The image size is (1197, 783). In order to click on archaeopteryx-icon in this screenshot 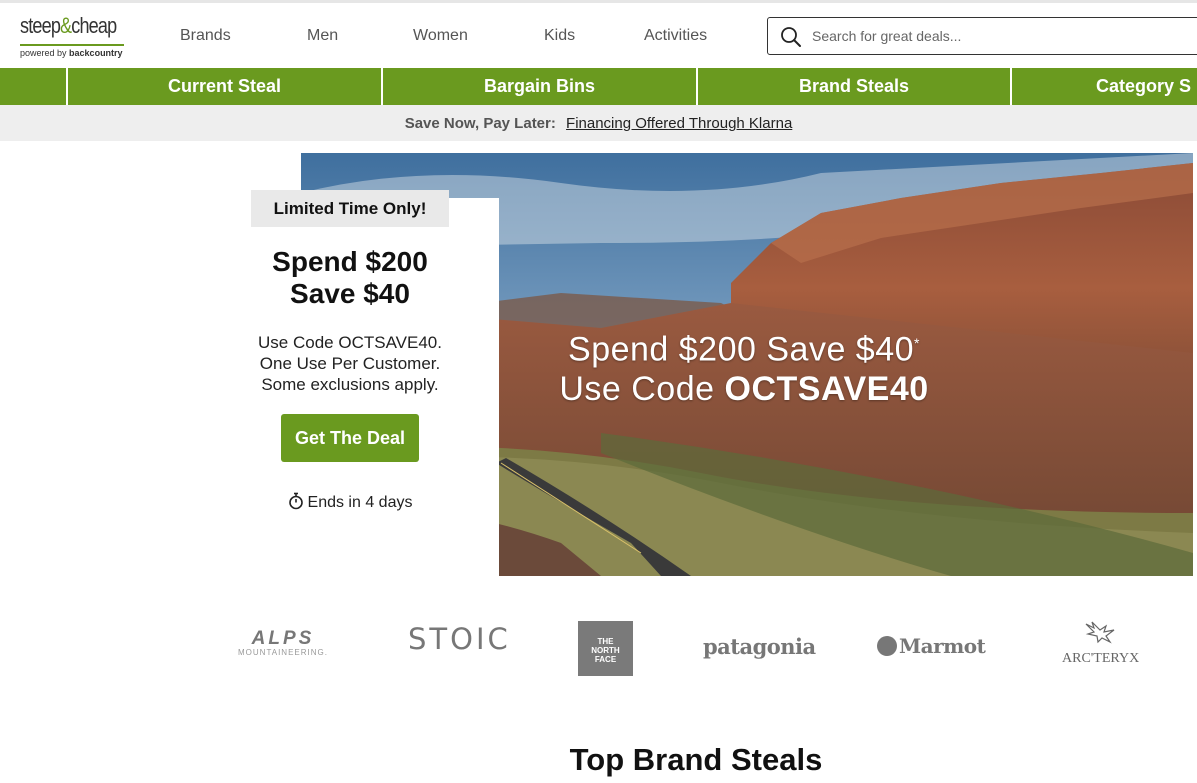, I will do `click(1100, 632)`.